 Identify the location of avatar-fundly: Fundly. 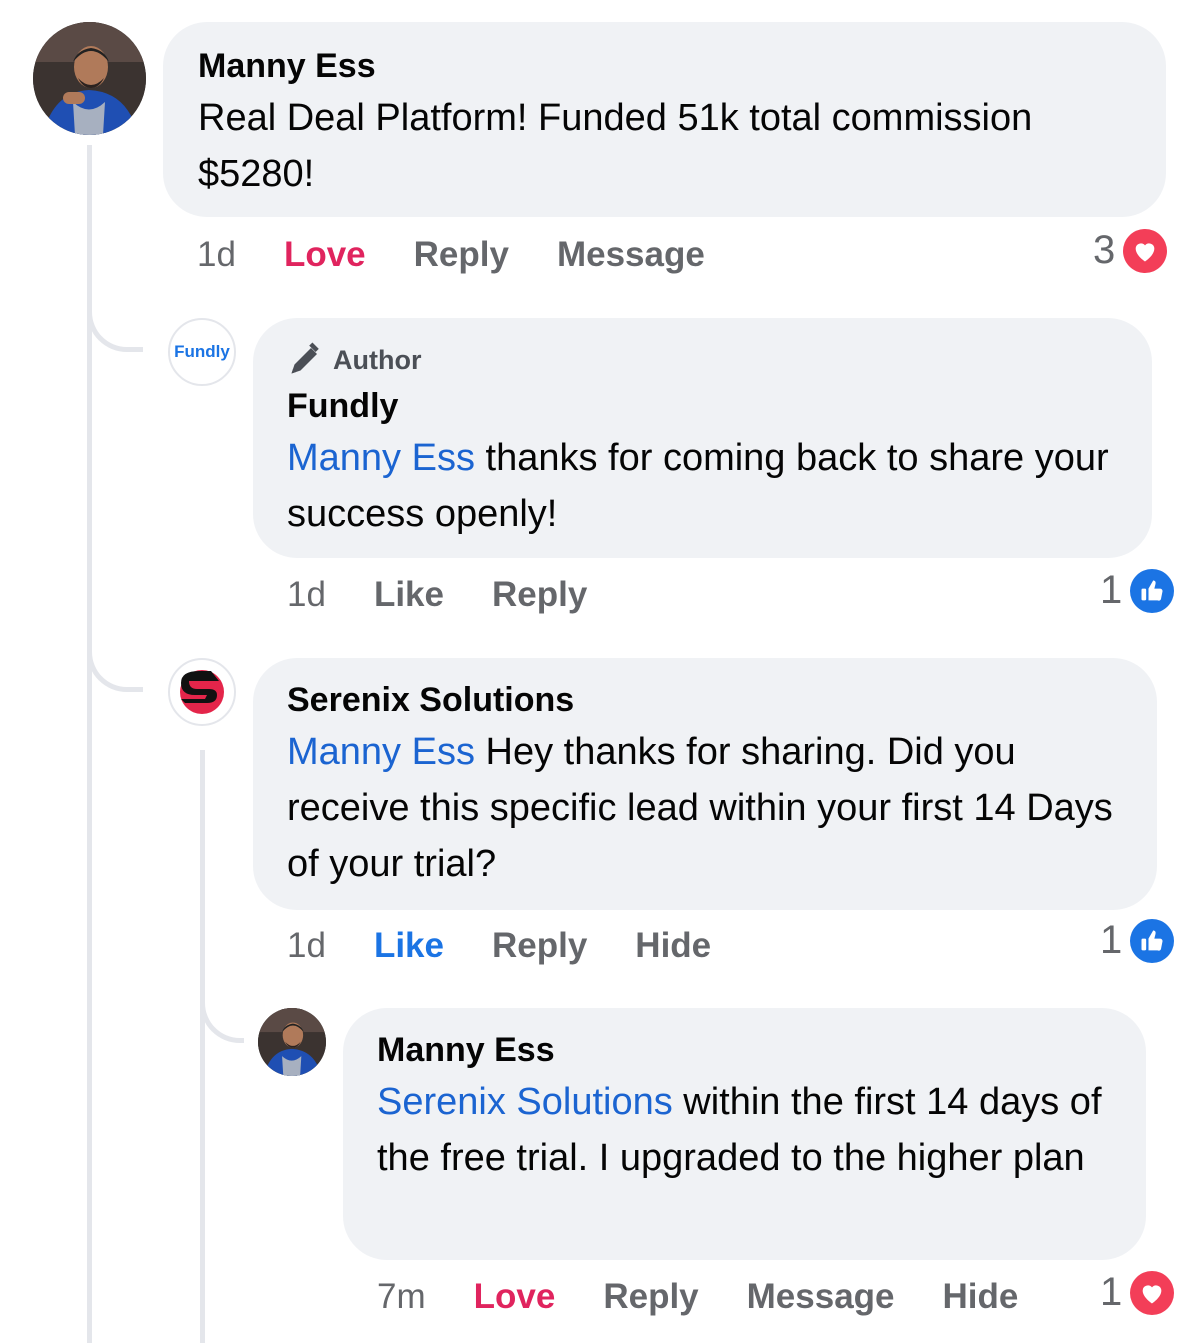
(202, 352).